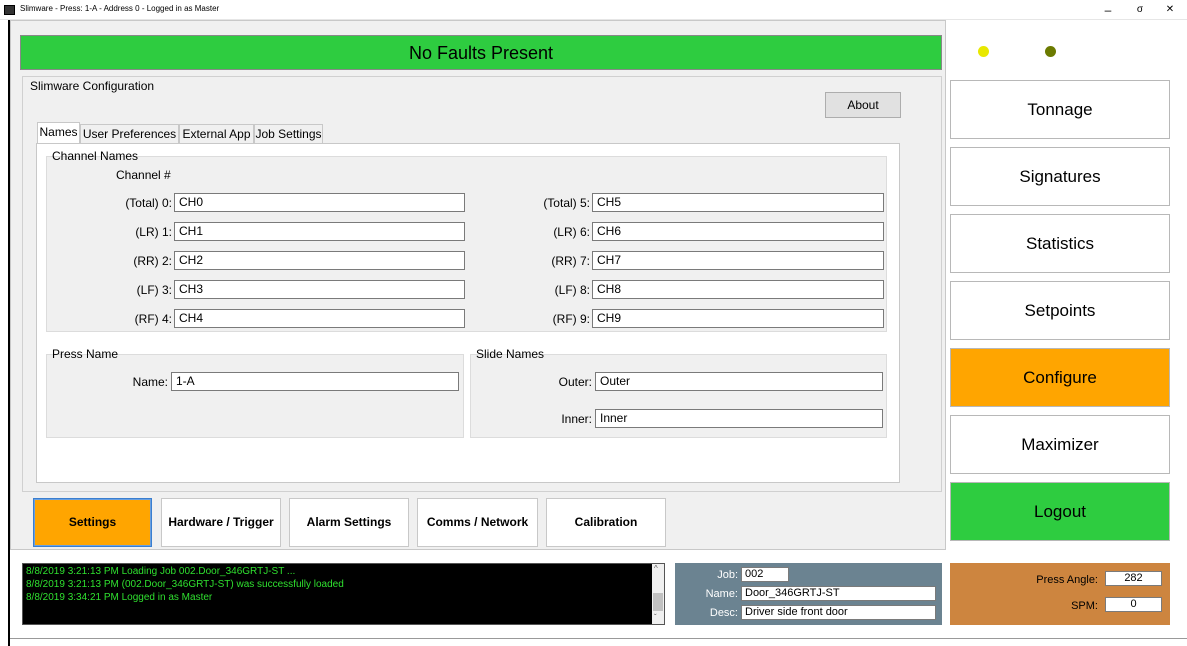 This screenshot has height=646, width=1187. I want to click on channel-6-label: (LR) 6:, so click(571, 232).